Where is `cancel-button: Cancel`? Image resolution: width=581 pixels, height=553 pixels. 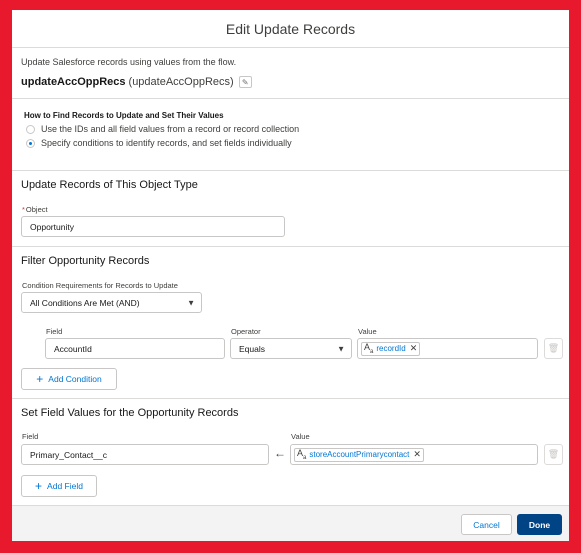
cancel-button: Cancel is located at coordinates (486, 524).